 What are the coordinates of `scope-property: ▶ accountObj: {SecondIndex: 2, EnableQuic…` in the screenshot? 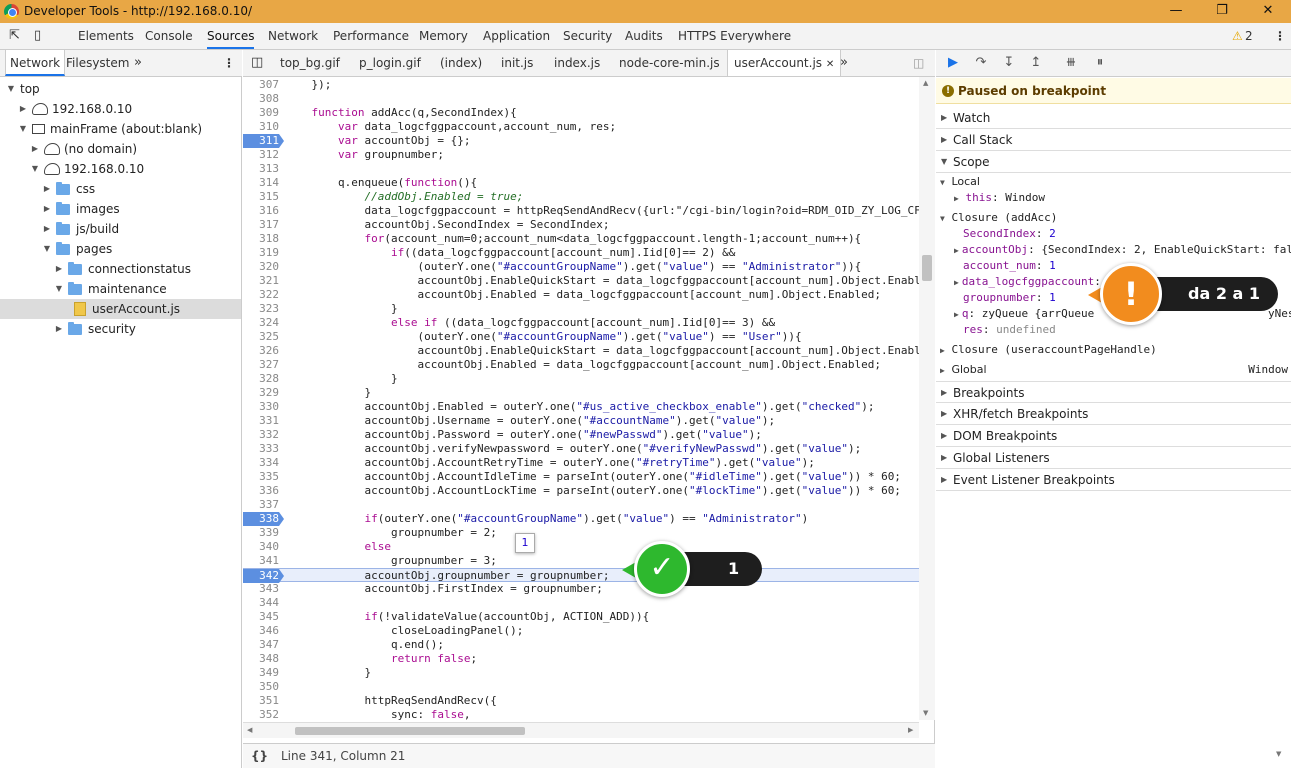 It's located at (1122, 250).